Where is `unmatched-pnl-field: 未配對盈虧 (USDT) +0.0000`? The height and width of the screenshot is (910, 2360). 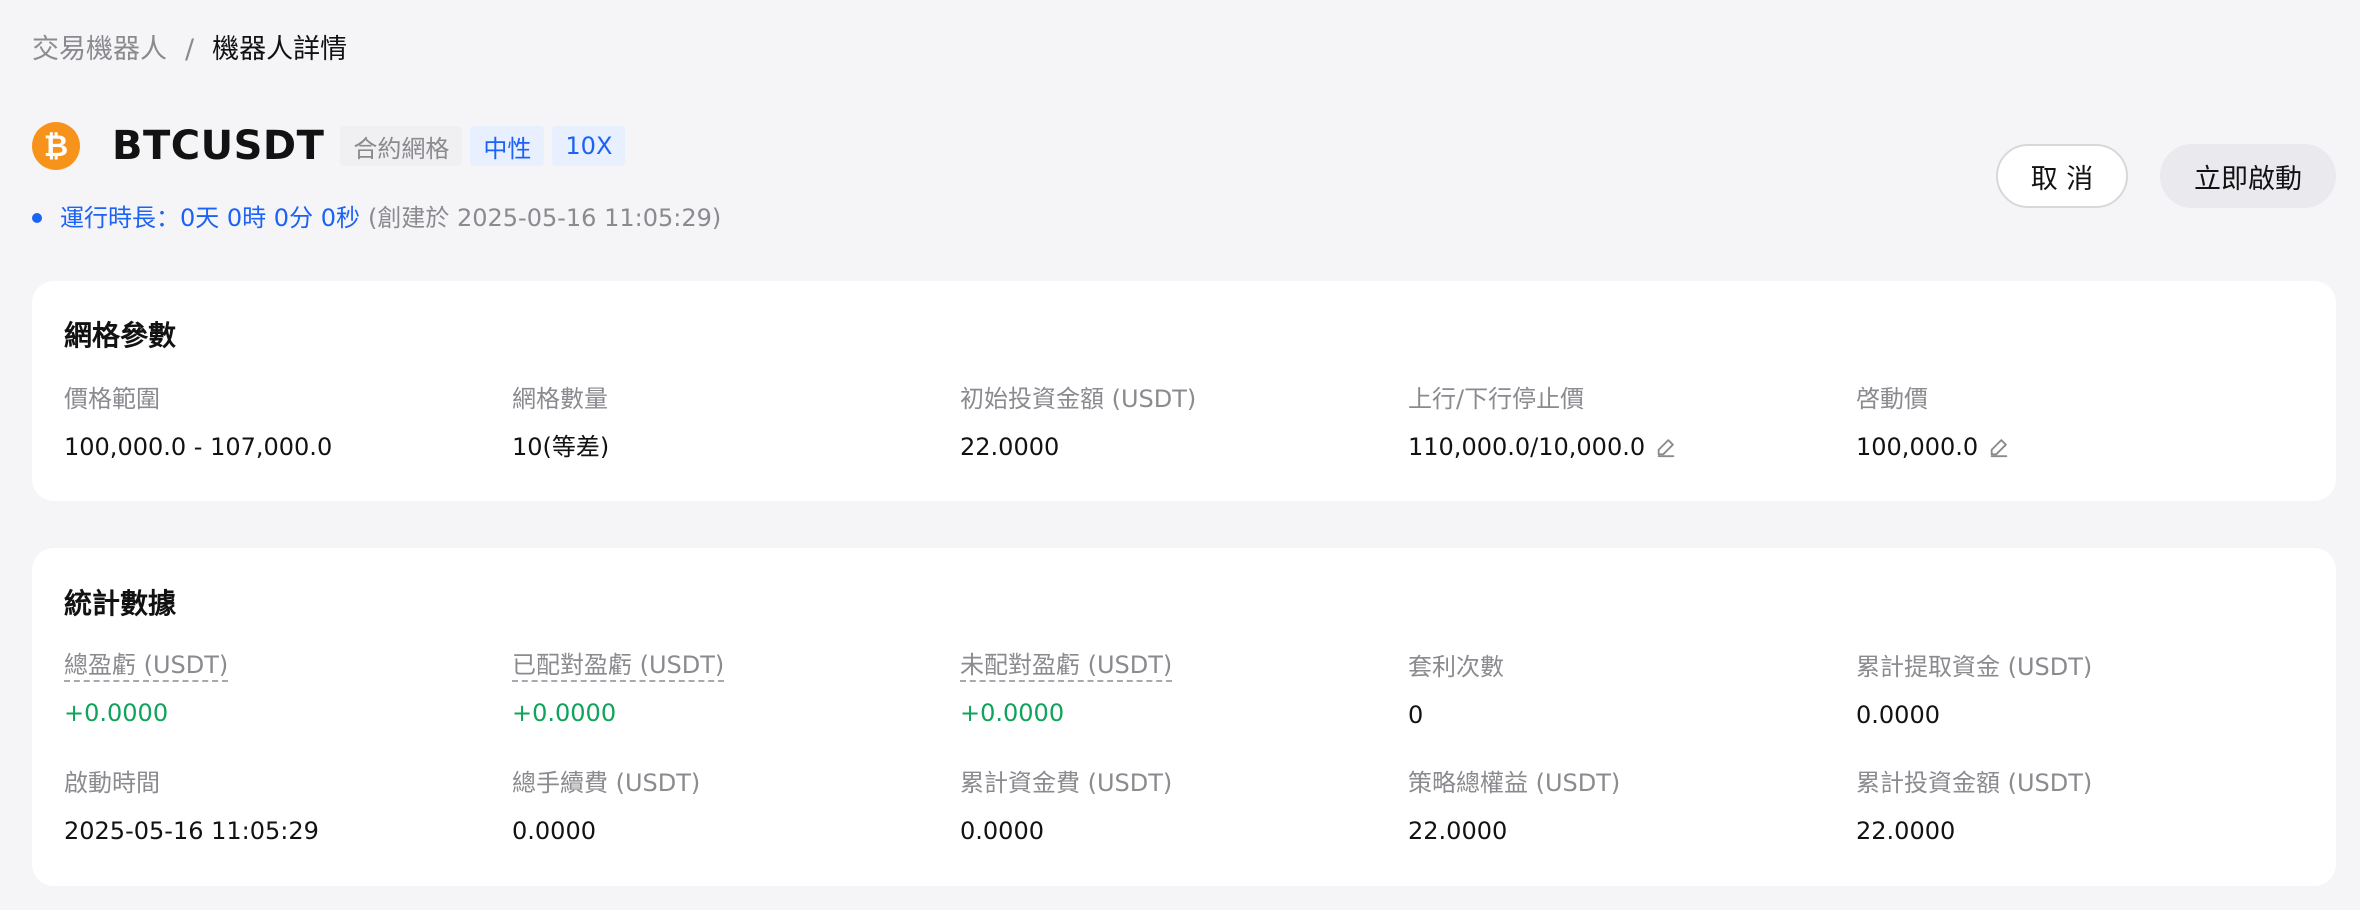
unmatched-pnl-field: 未配對盈虧 (USDT) +0.0000 is located at coordinates (1066, 690).